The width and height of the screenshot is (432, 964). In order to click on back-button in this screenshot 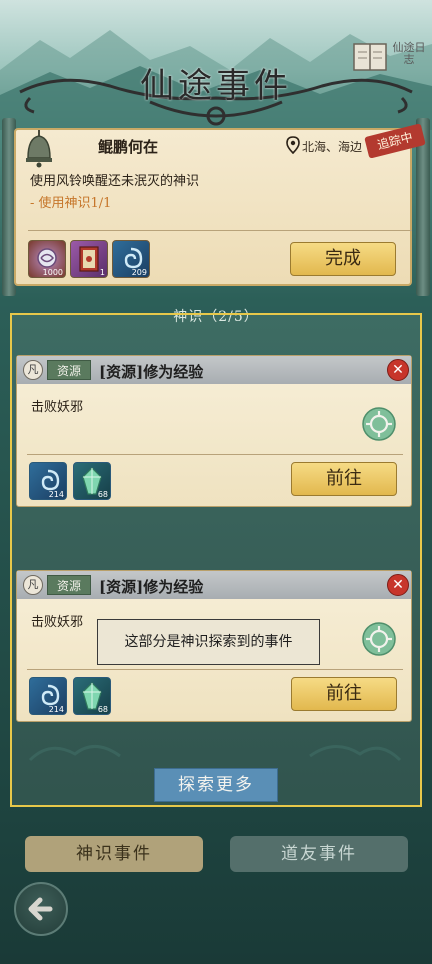, I will do `click(41, 909)`.